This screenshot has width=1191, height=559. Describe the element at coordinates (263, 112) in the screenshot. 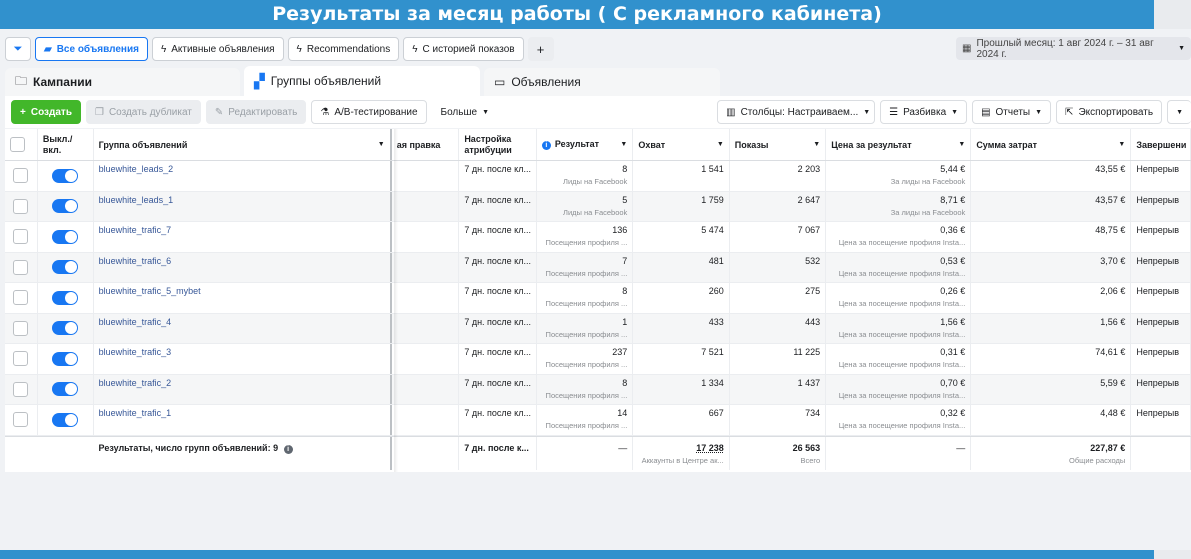

I see `edit-button-label: Редактировать` at that location.